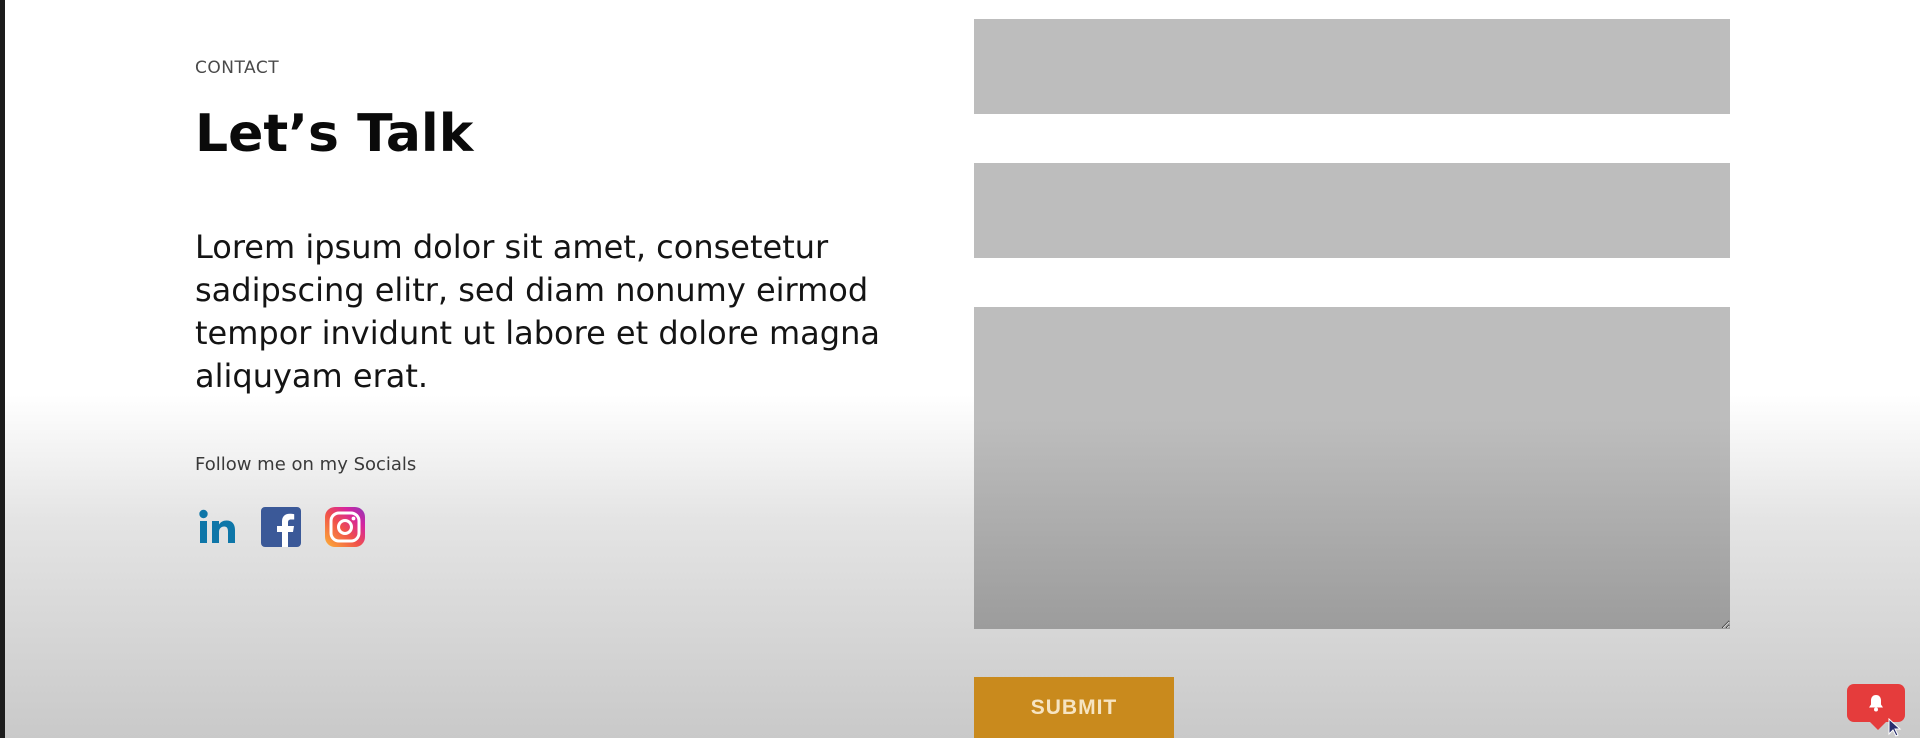  I want to click on facebook-icon, so click(281, 527).